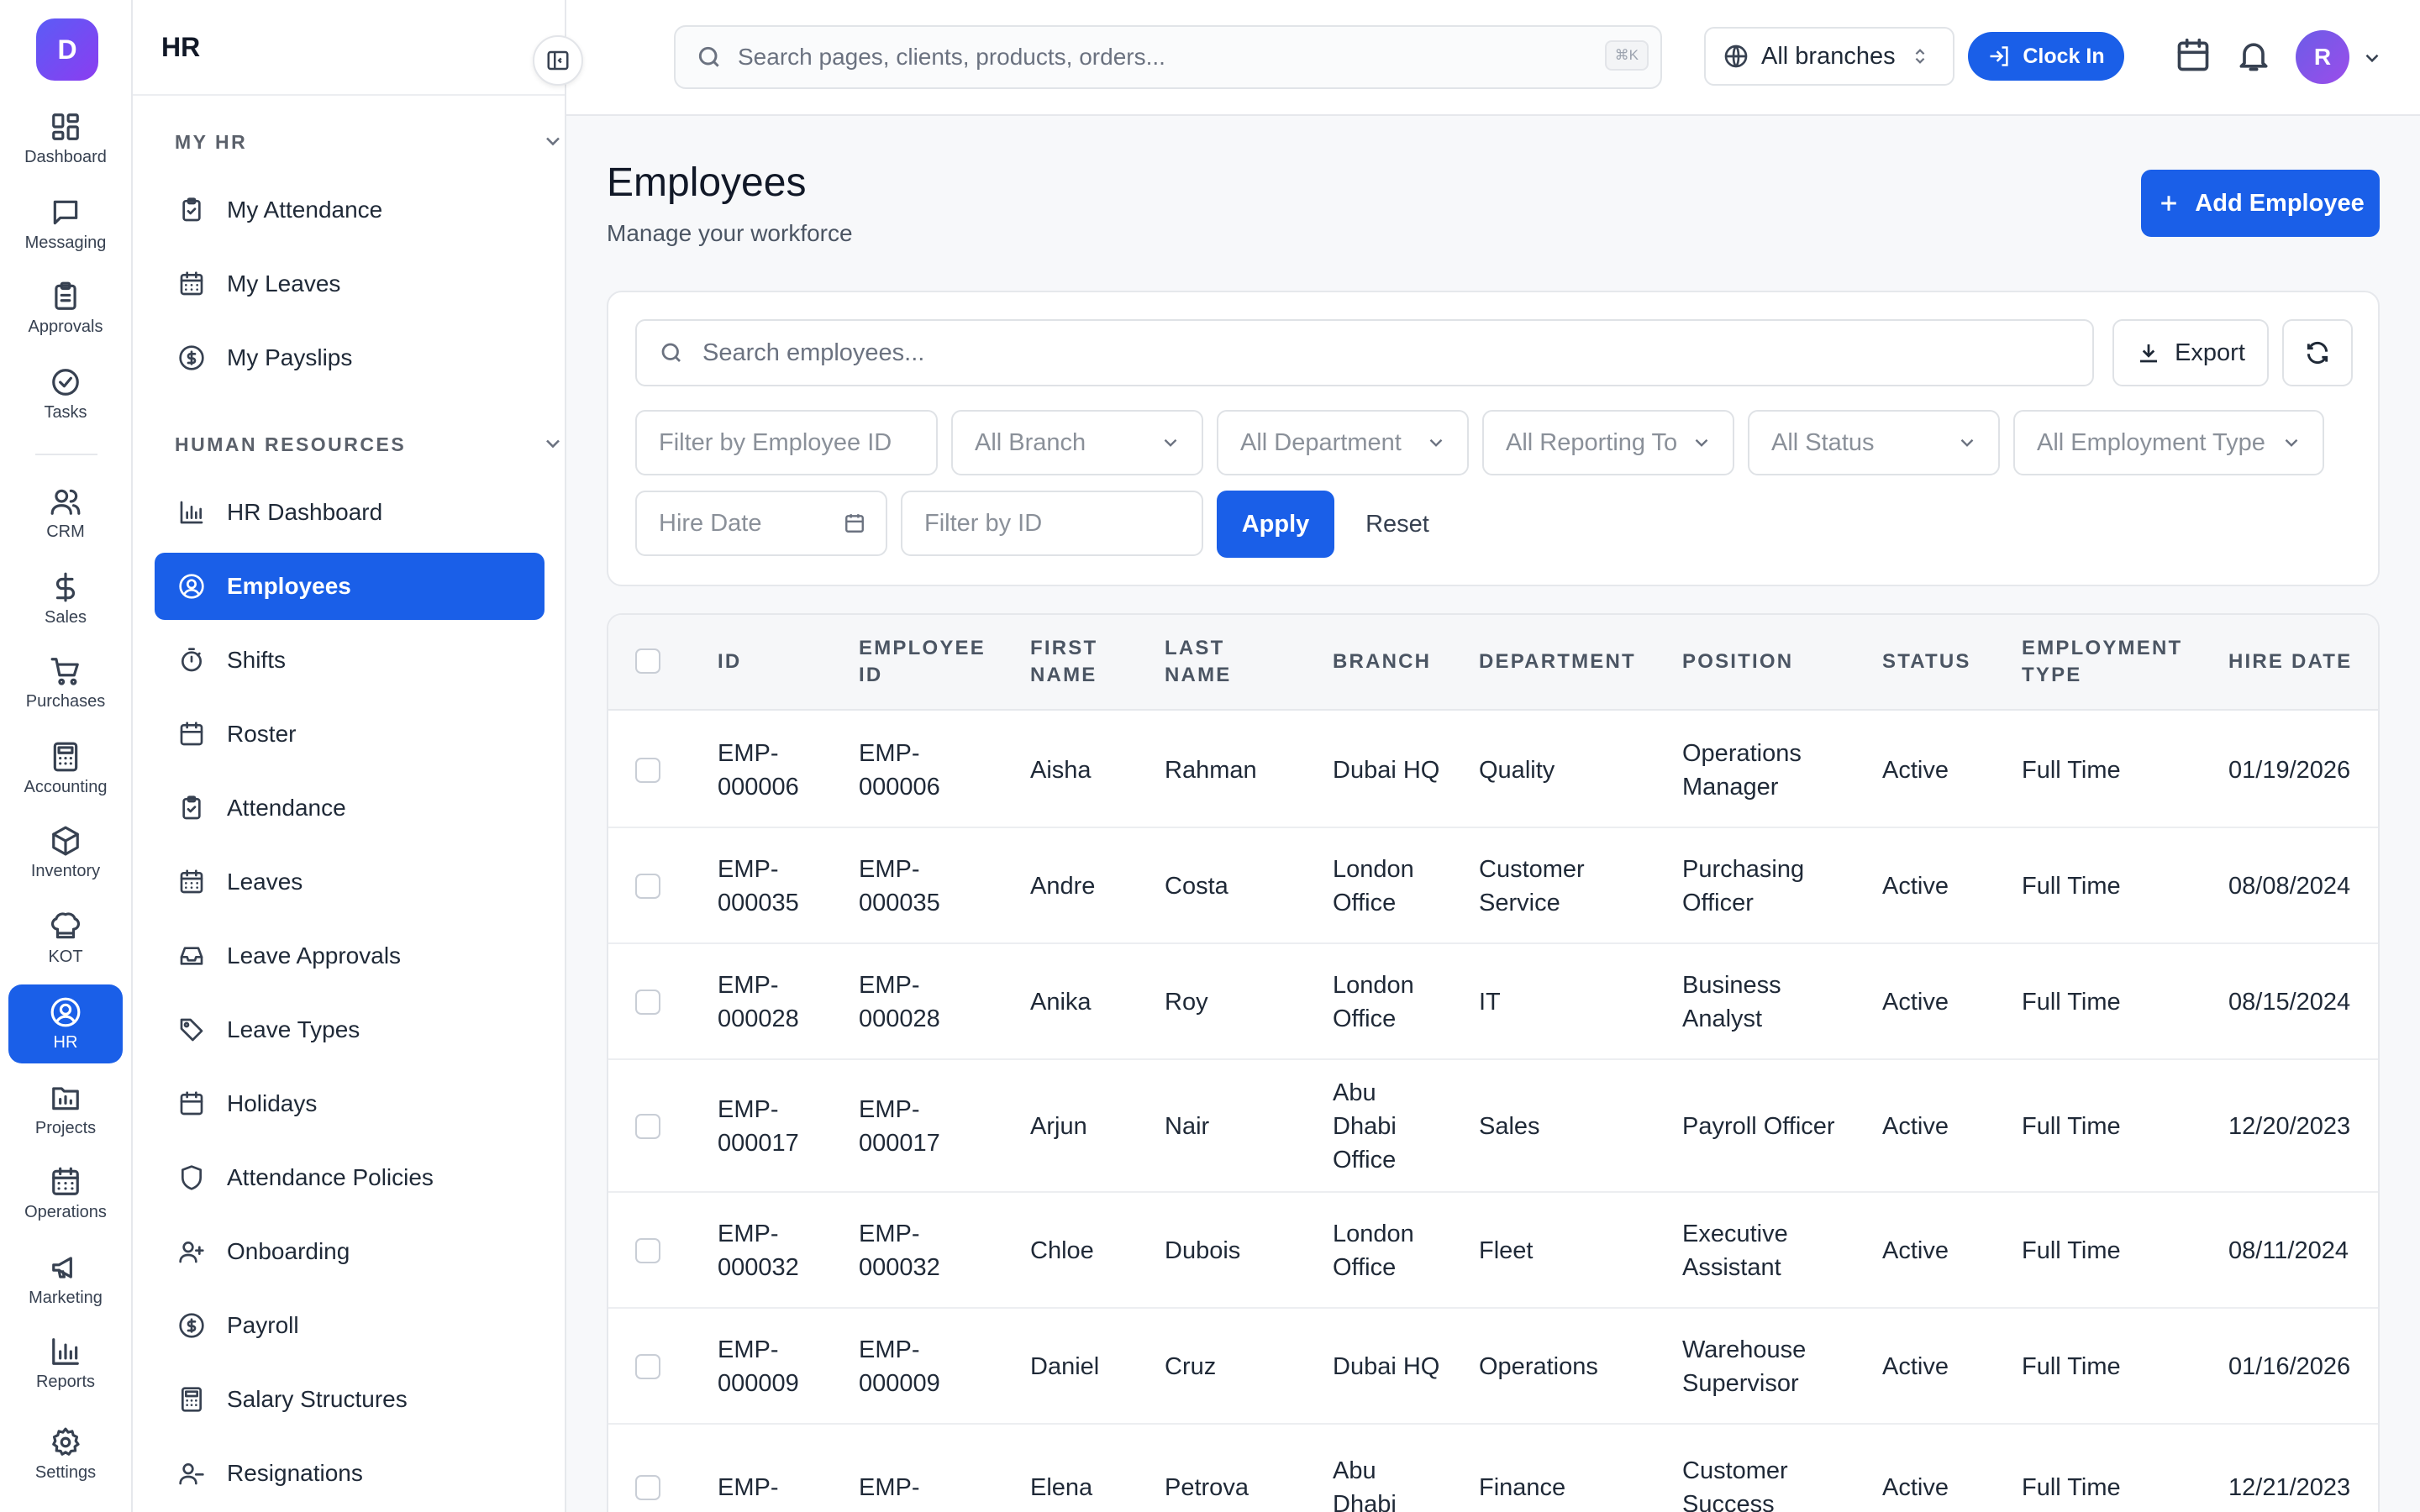 Image resolution: width=2420 pixels, height=1512 pixels. Describe the element at coordinates (729, 661) in the screenshot. I see `column-header-id: ID` at that location.